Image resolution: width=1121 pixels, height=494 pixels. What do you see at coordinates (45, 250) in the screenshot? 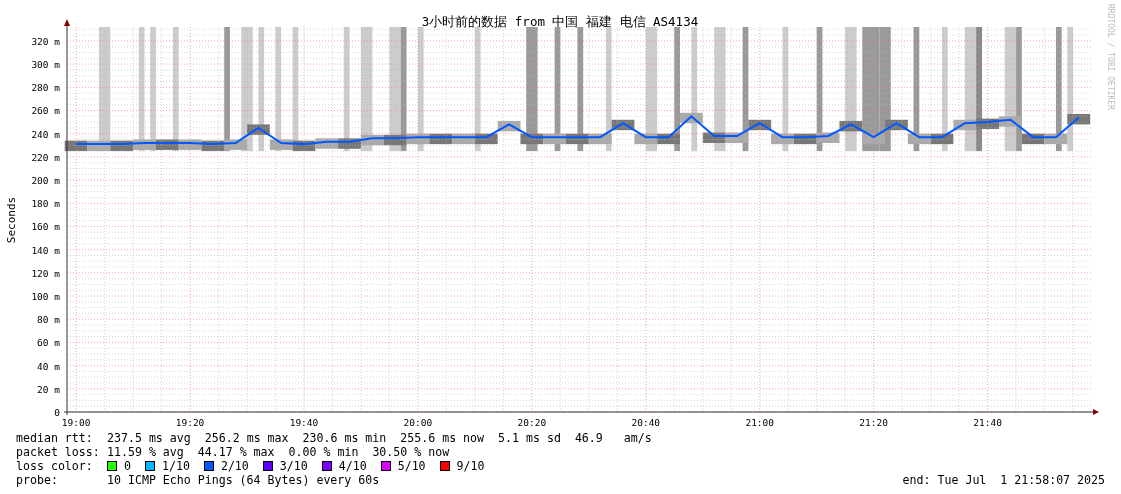
I see `y-tick-label: 140 m` at bounding box center [45, 250].